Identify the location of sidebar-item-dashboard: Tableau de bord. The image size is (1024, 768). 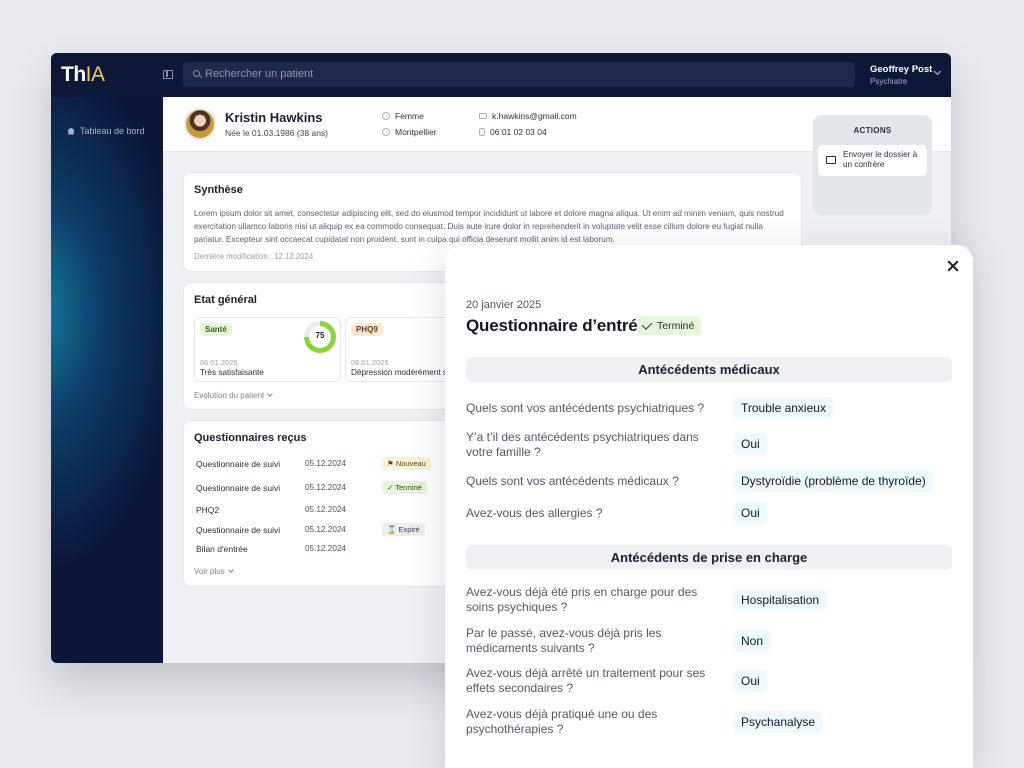
(106, 131).